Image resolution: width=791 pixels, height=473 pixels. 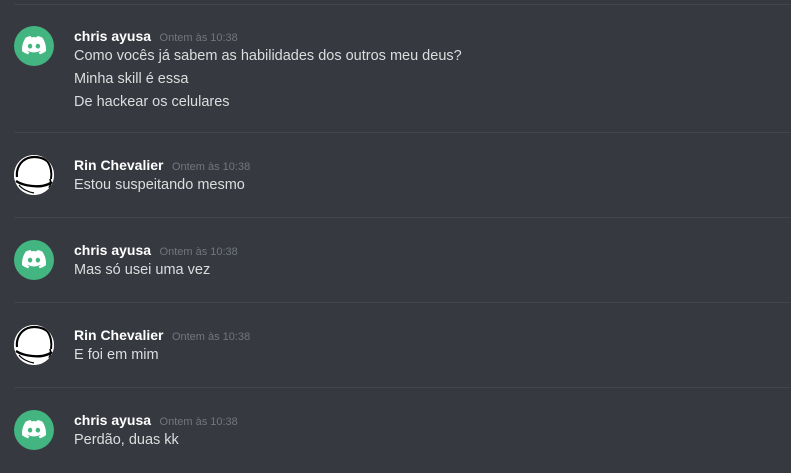 I want to click on message-line: E foi em mim, so click(x=116, y=355).